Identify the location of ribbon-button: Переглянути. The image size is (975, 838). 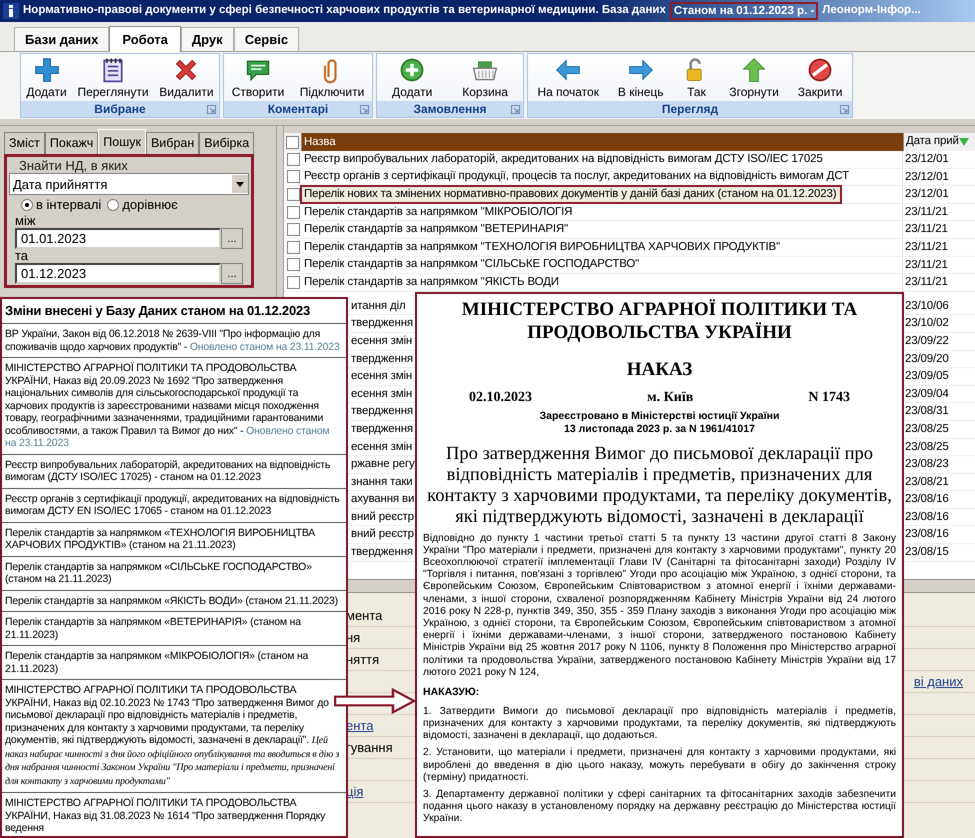
(113, 77).